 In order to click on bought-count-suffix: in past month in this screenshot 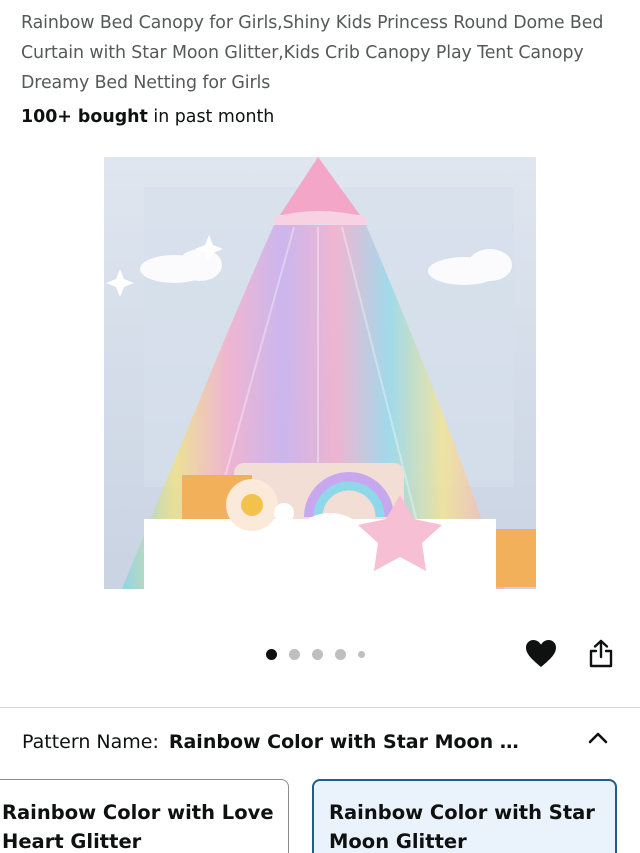, I will do `click(211, 117)`.